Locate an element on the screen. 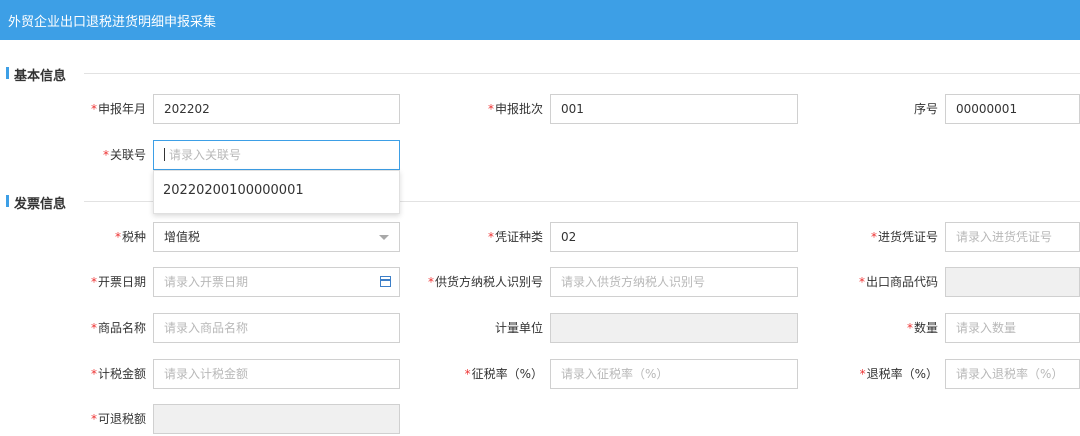 The width and height of the screenshot is (1080, 436). section-basic-info: 基本信息 is located at coordinates (540, 74).